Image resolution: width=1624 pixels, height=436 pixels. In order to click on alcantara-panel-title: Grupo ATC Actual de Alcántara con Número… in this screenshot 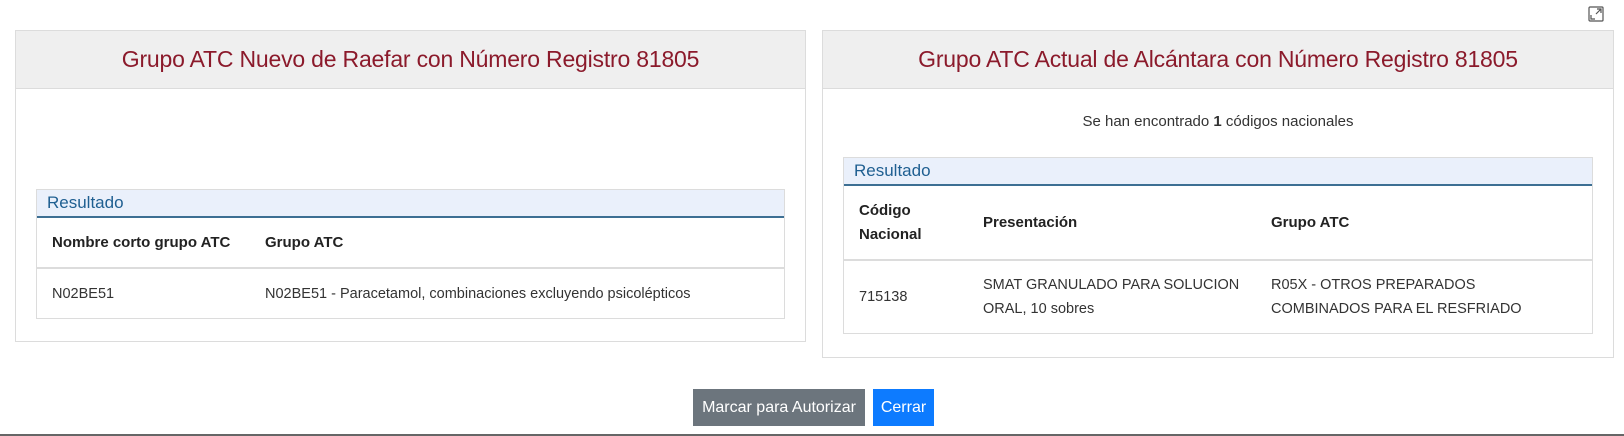, I will do `click(1218, 59)`.